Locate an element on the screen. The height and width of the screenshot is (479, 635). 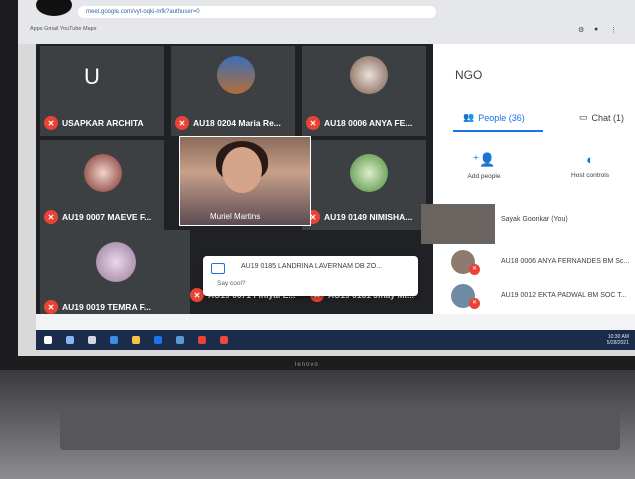
avatar-letter: U is located at coordinates (92, 76).